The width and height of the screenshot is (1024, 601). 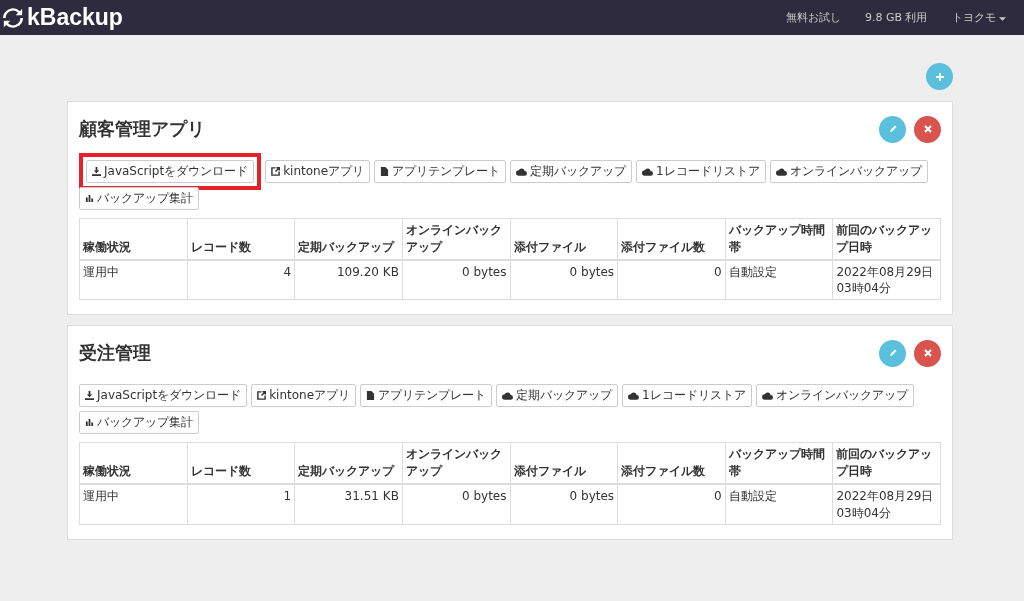 I want to click on plus-icon, so click(x=939, y=76).